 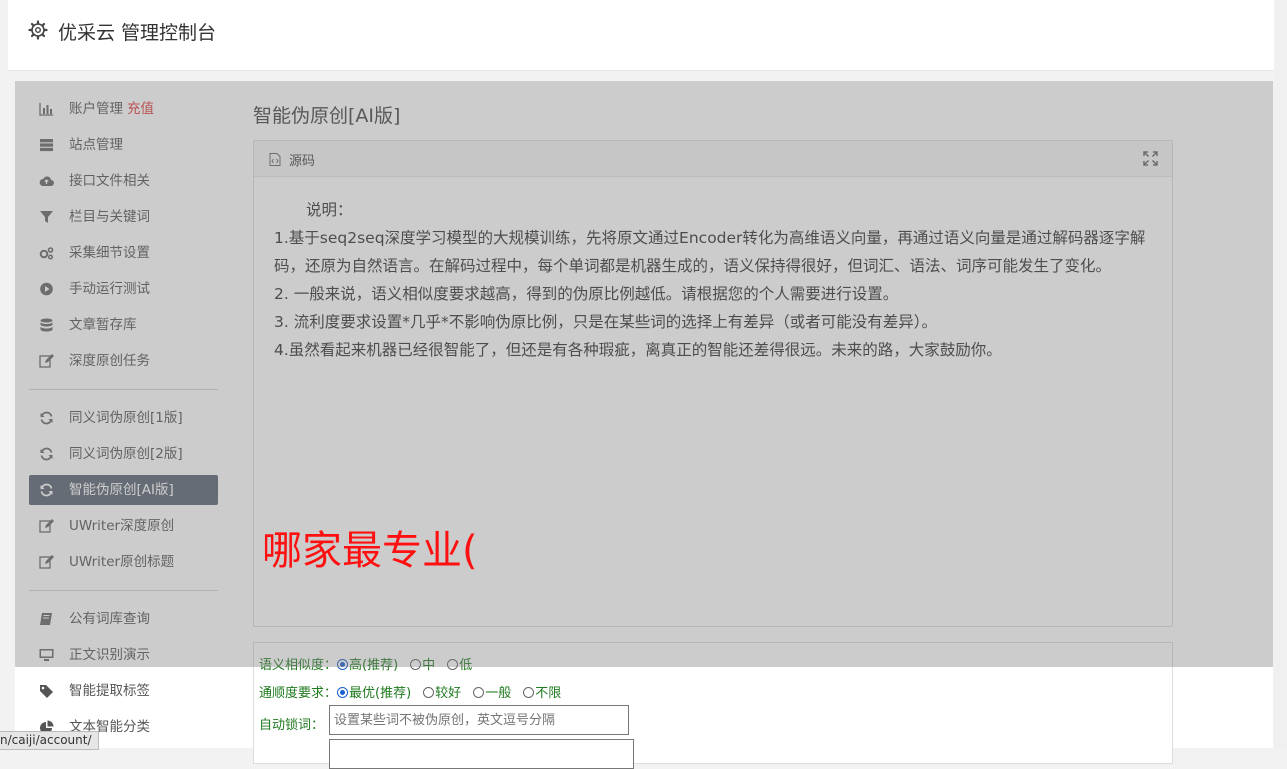 I want to click on lock-words-textarea, so click(x=481, y=754).